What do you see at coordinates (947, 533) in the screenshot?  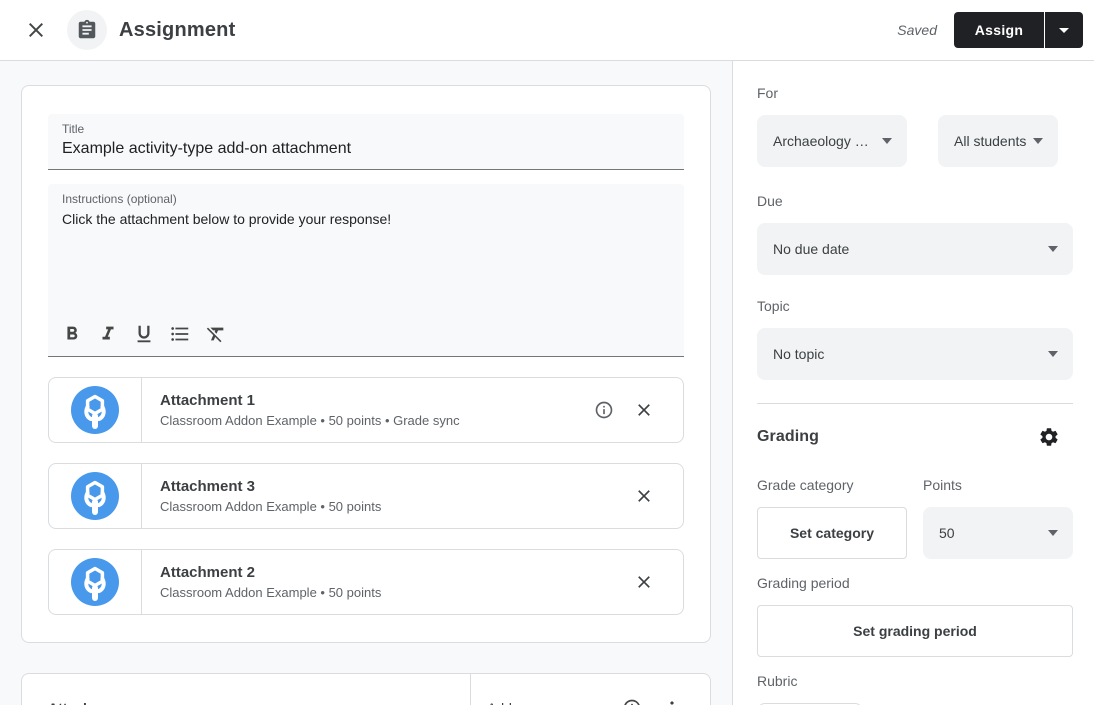 I see `points-value: 50` at bounding box center [947, 533].